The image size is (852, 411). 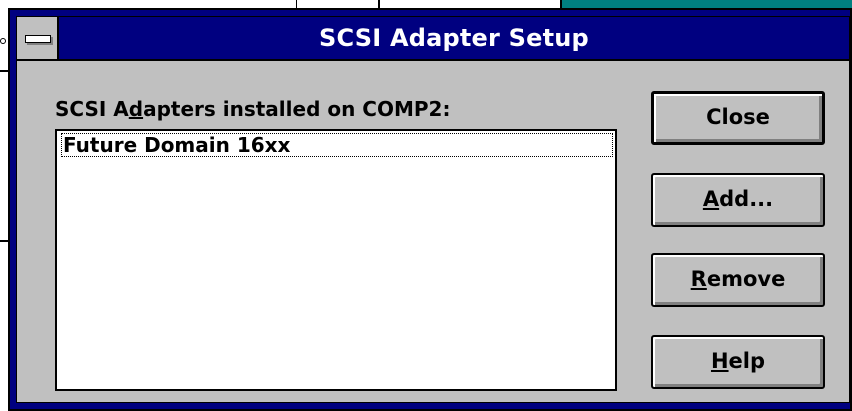 What do you see at coordinates (698, 279) in the screenshot?
I see `remove-button-mnemonic: R` at bounding box center [698, 279].